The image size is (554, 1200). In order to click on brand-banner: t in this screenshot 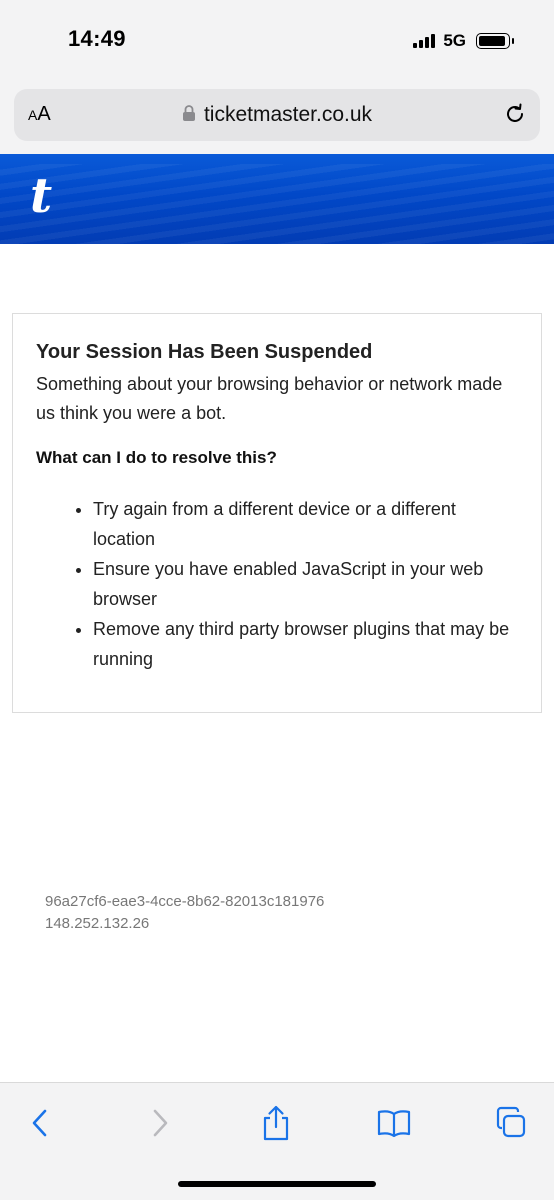, I will do `click(277, 199)`.